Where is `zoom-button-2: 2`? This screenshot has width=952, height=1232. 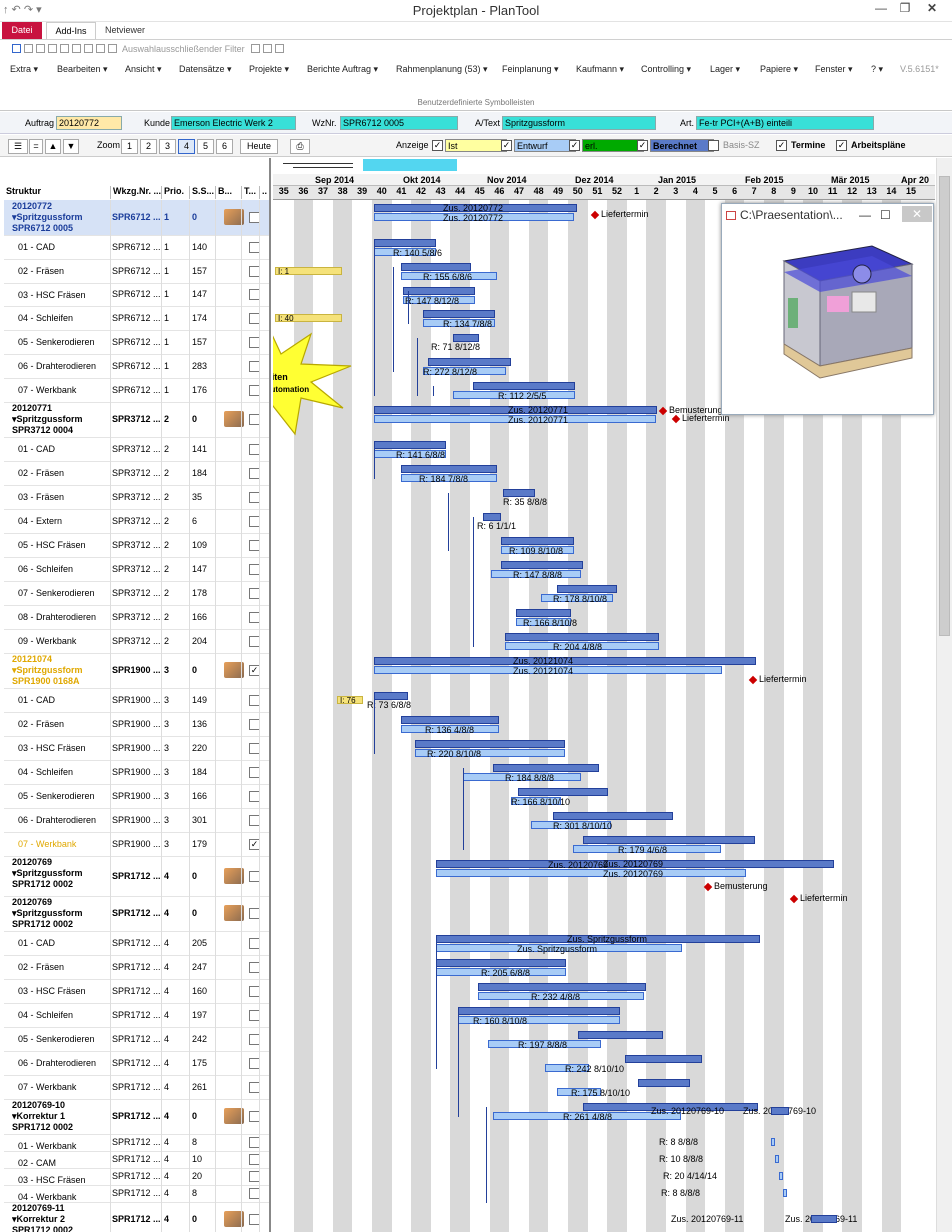 zoom-button-2: 2 is located at coordinates (148, 146).